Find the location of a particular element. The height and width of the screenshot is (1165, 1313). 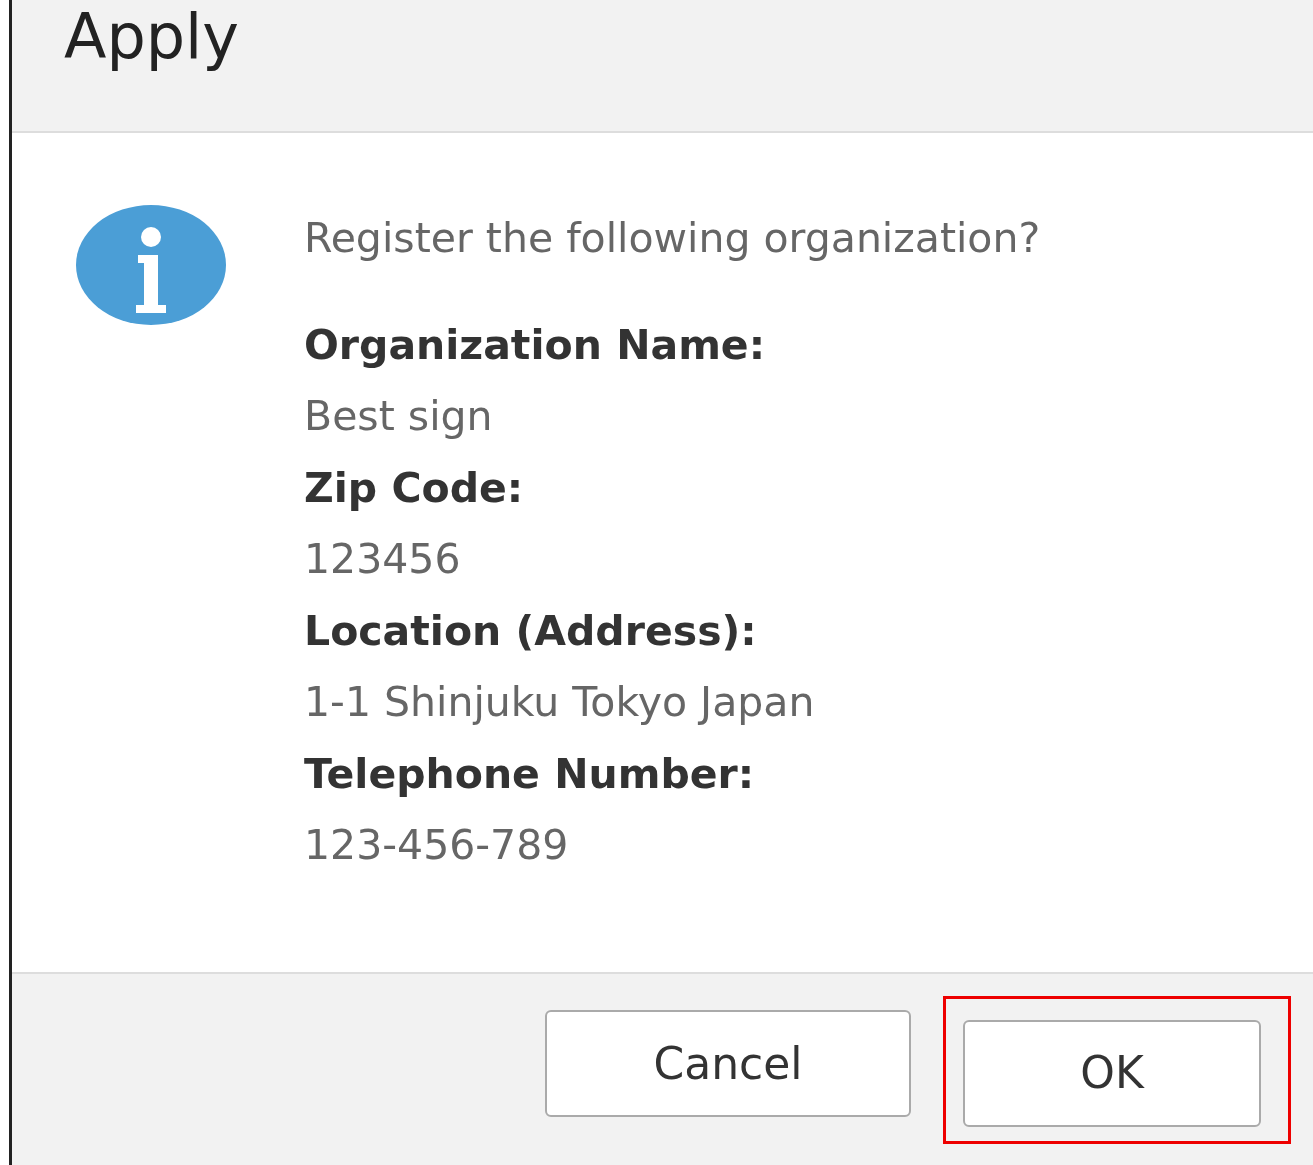

field-label: Location (Address): is located at coordinates (531, 631).